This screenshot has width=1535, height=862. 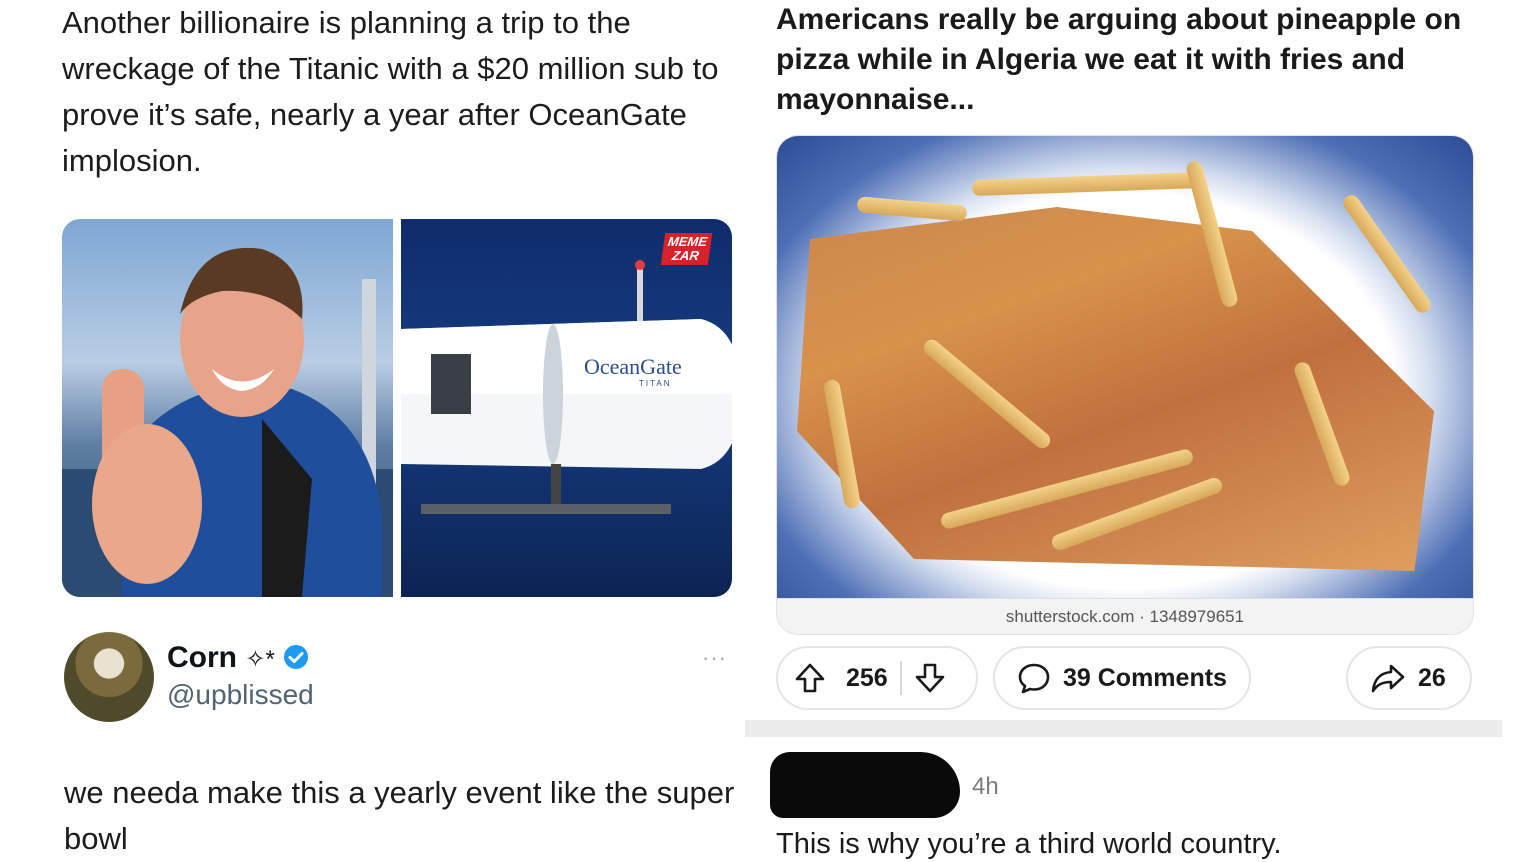 I want to click on titan-label: TITAN, so click(x=655, y=383).